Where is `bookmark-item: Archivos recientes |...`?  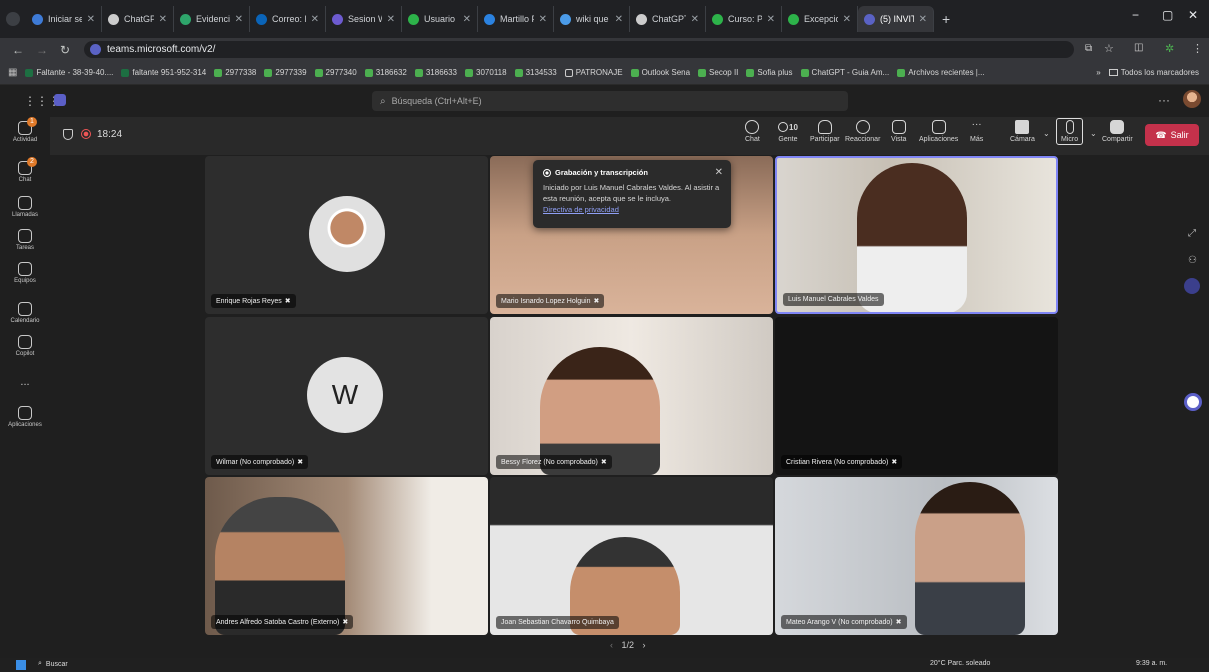 bookmark-item: Archivos recientes |... is located at coordinates (941, 72).